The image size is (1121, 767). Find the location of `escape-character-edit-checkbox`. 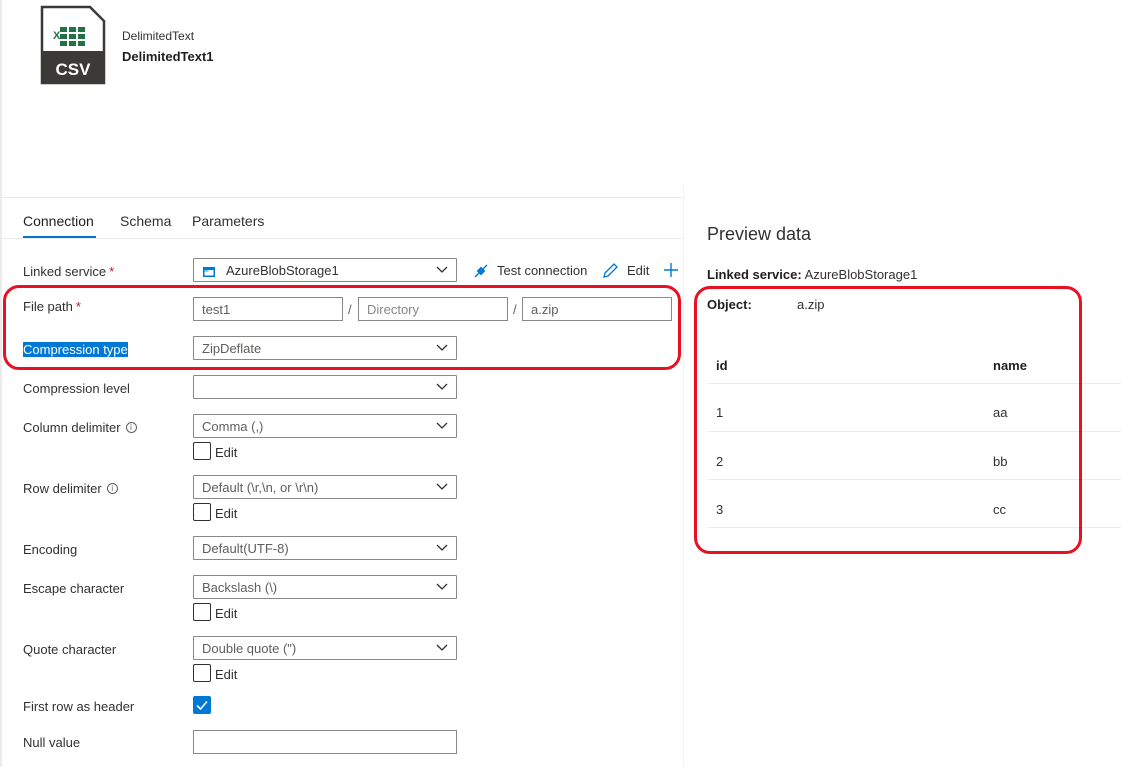

escape-character-edit-checkbox is located at coordinates (202, 612).